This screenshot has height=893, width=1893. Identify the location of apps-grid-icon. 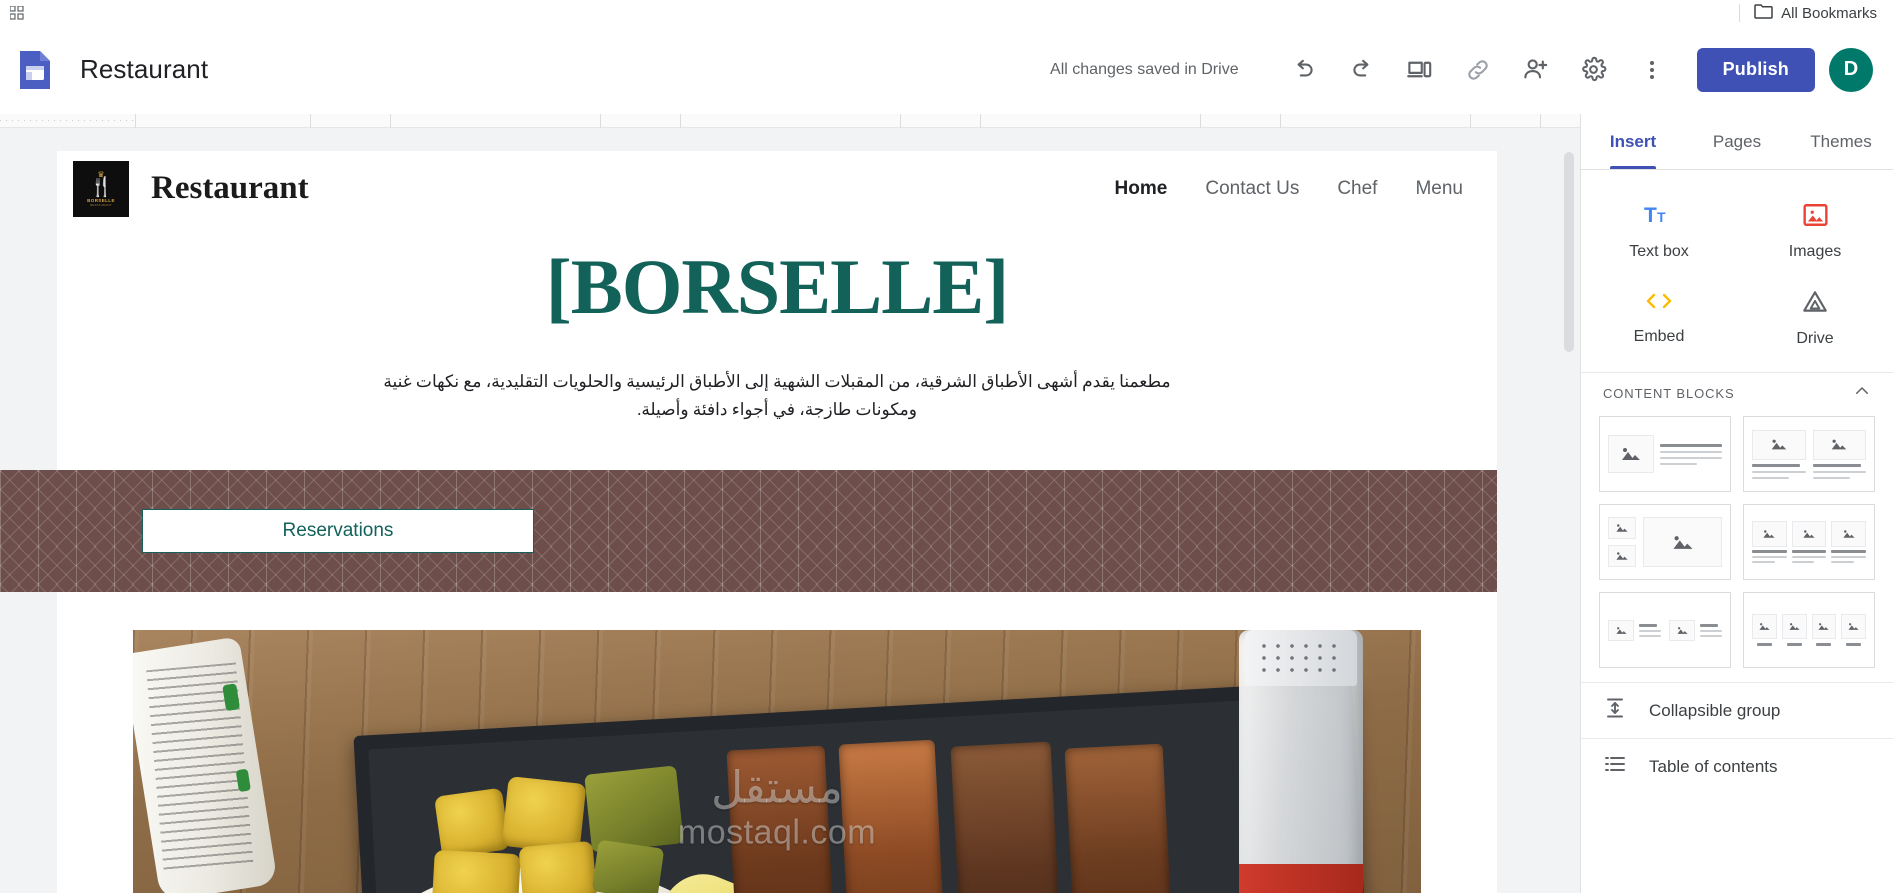
(17, 13).